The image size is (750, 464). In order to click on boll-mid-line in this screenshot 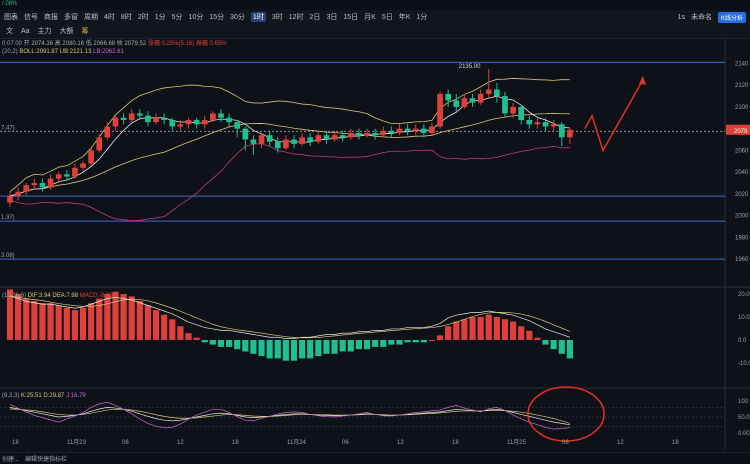, I will do `click(289, 154)`.